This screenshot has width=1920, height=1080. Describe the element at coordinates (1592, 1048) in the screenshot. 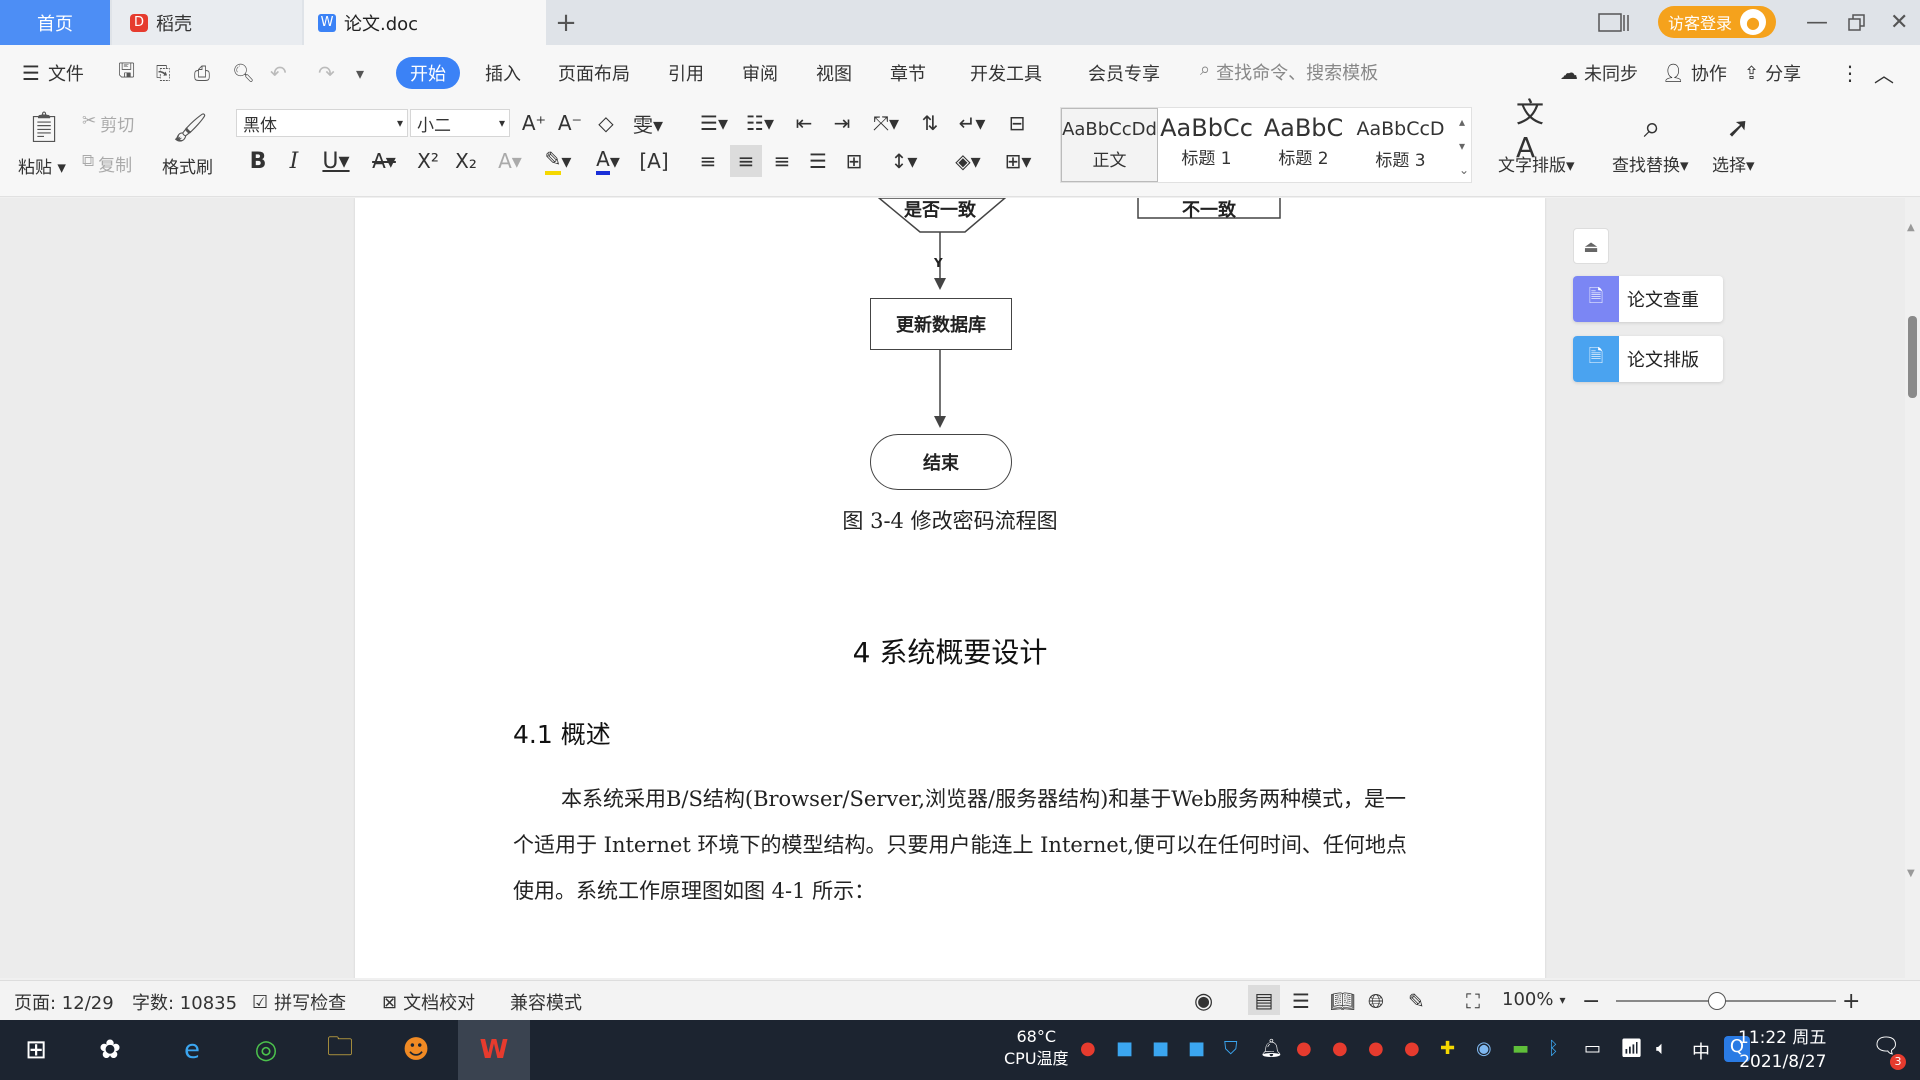

I see `battery-icon: ▭` at that location.